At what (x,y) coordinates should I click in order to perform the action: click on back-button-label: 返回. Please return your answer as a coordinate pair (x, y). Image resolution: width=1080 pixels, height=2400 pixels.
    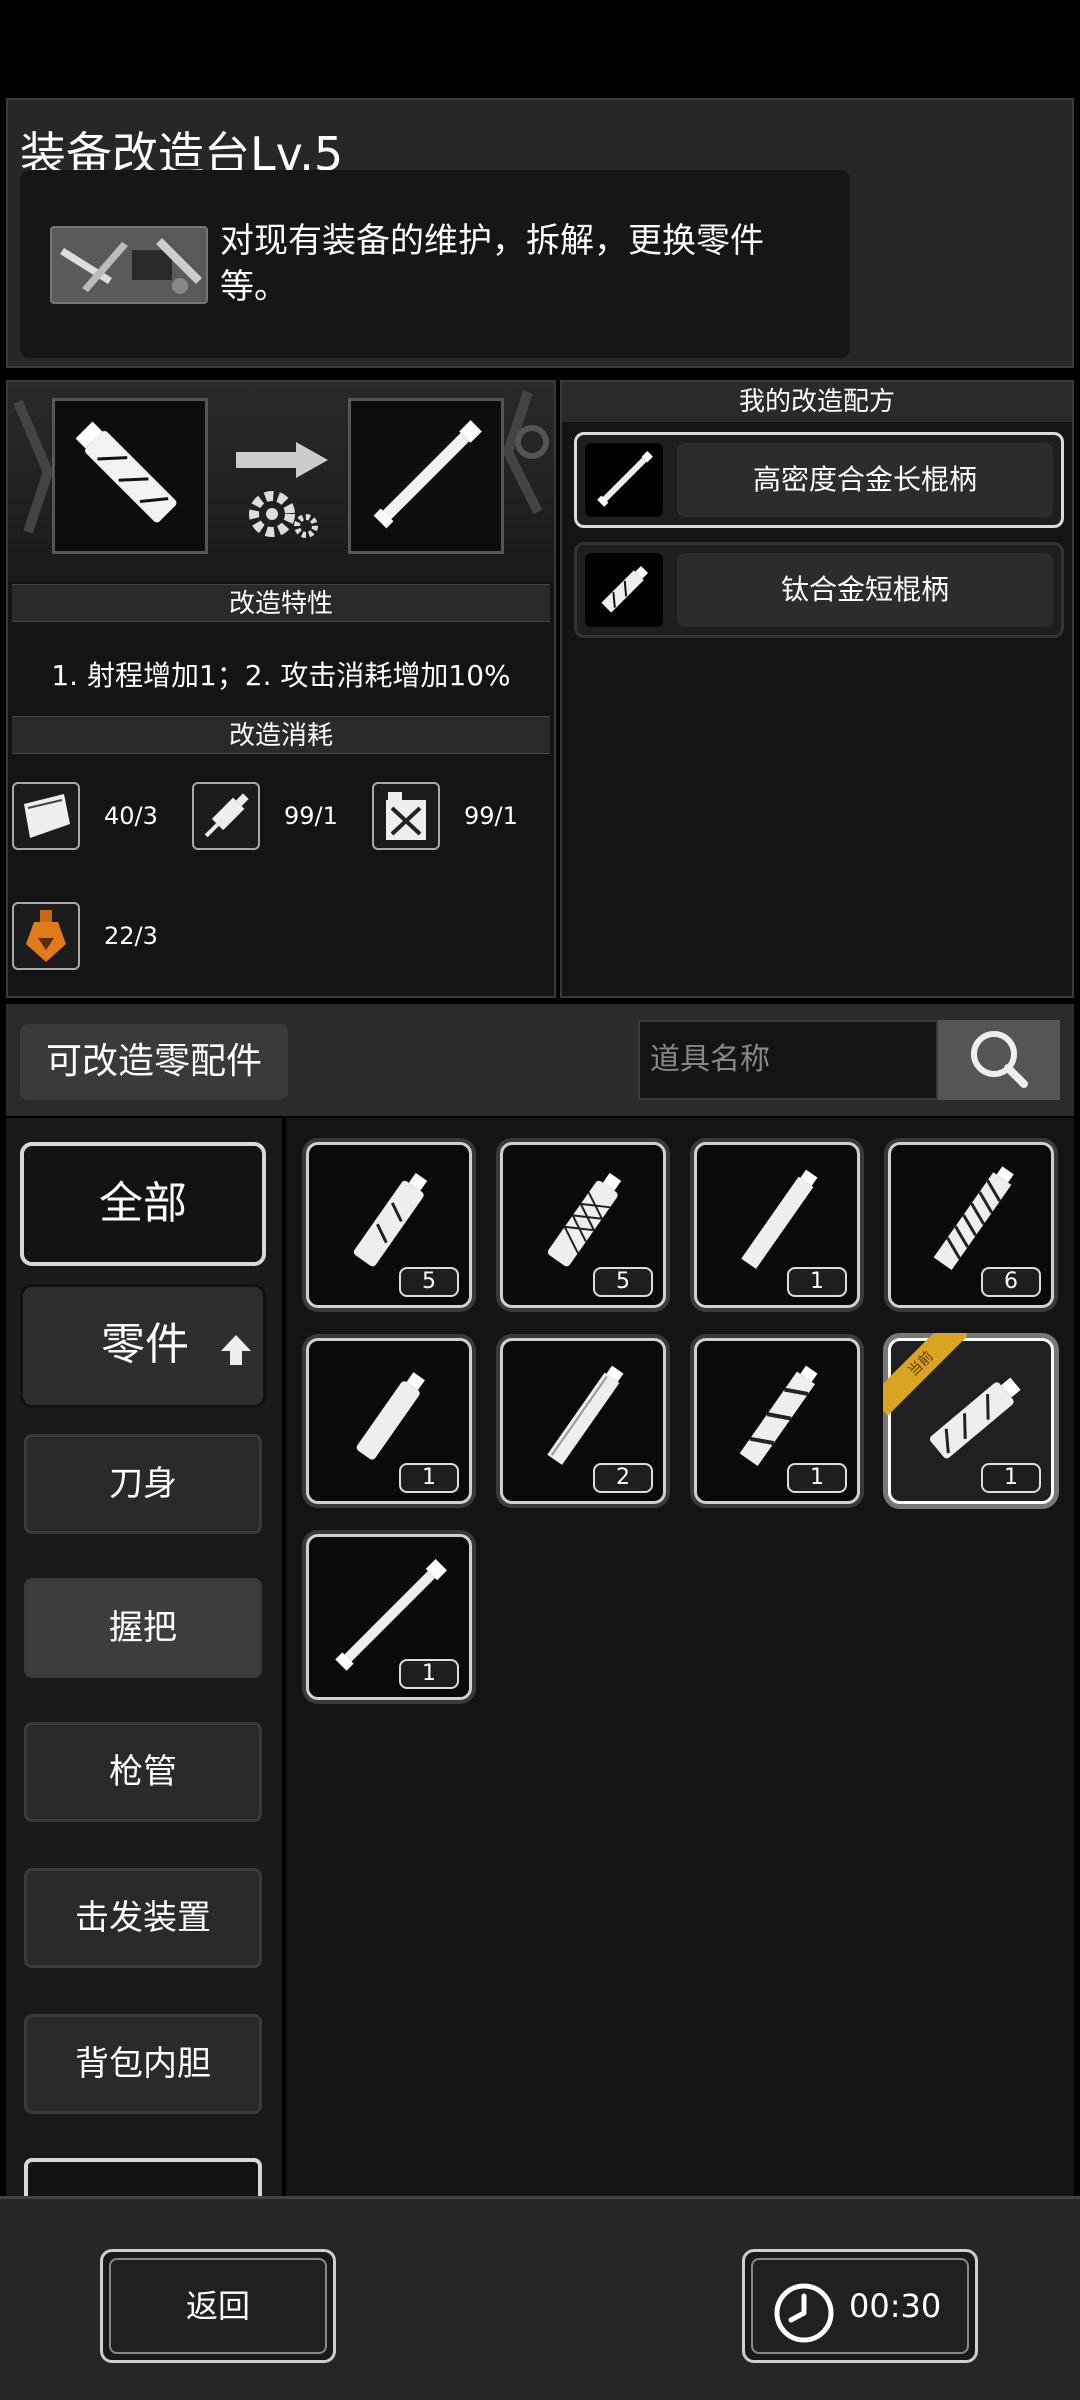
    Looking at the image, I should click on (218, 2306).